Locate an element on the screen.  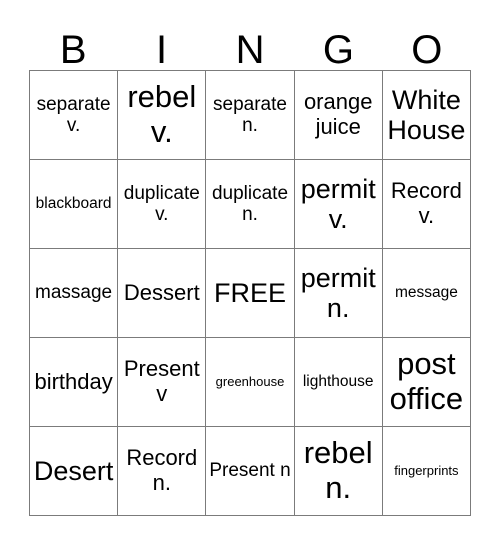
bingo-cell: permit n. is located at coordinates (338, 293).